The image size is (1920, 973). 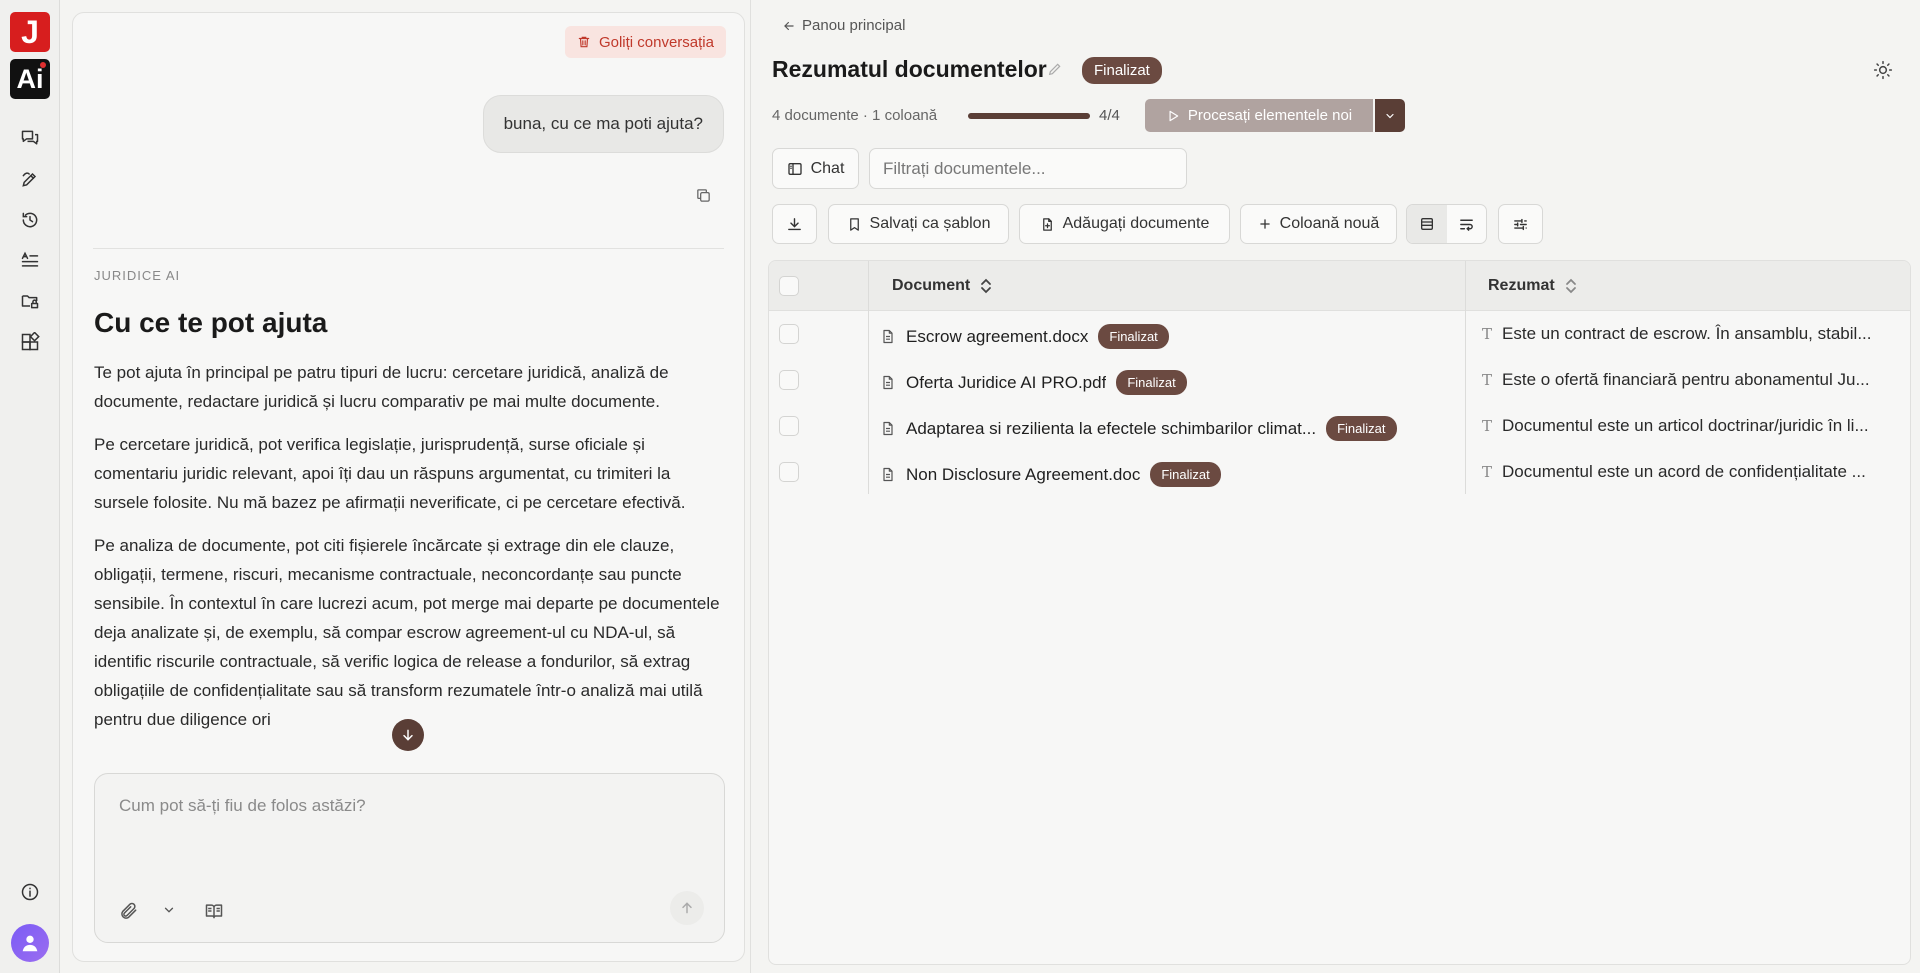 What do you see at coordinates (1467, 224) in the screenshot?
I see `wrap-text-icon` at bounding box center [1467, 224].